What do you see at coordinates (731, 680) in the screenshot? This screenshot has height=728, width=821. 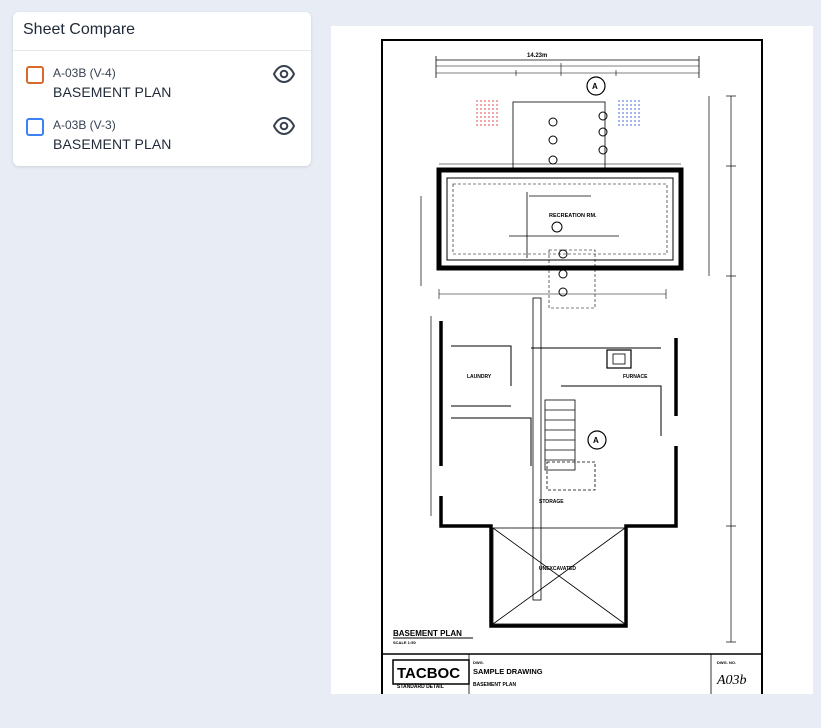 I see `title-block-sheet-no: A03b` at bounding box center [731, 680].